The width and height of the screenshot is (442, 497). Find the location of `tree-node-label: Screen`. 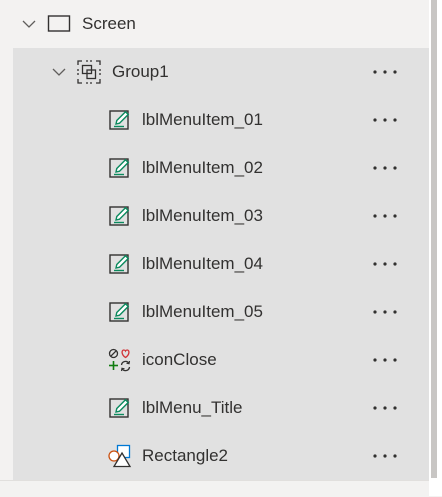

tree-node-label: Screen is located at coordinates (109, 23).